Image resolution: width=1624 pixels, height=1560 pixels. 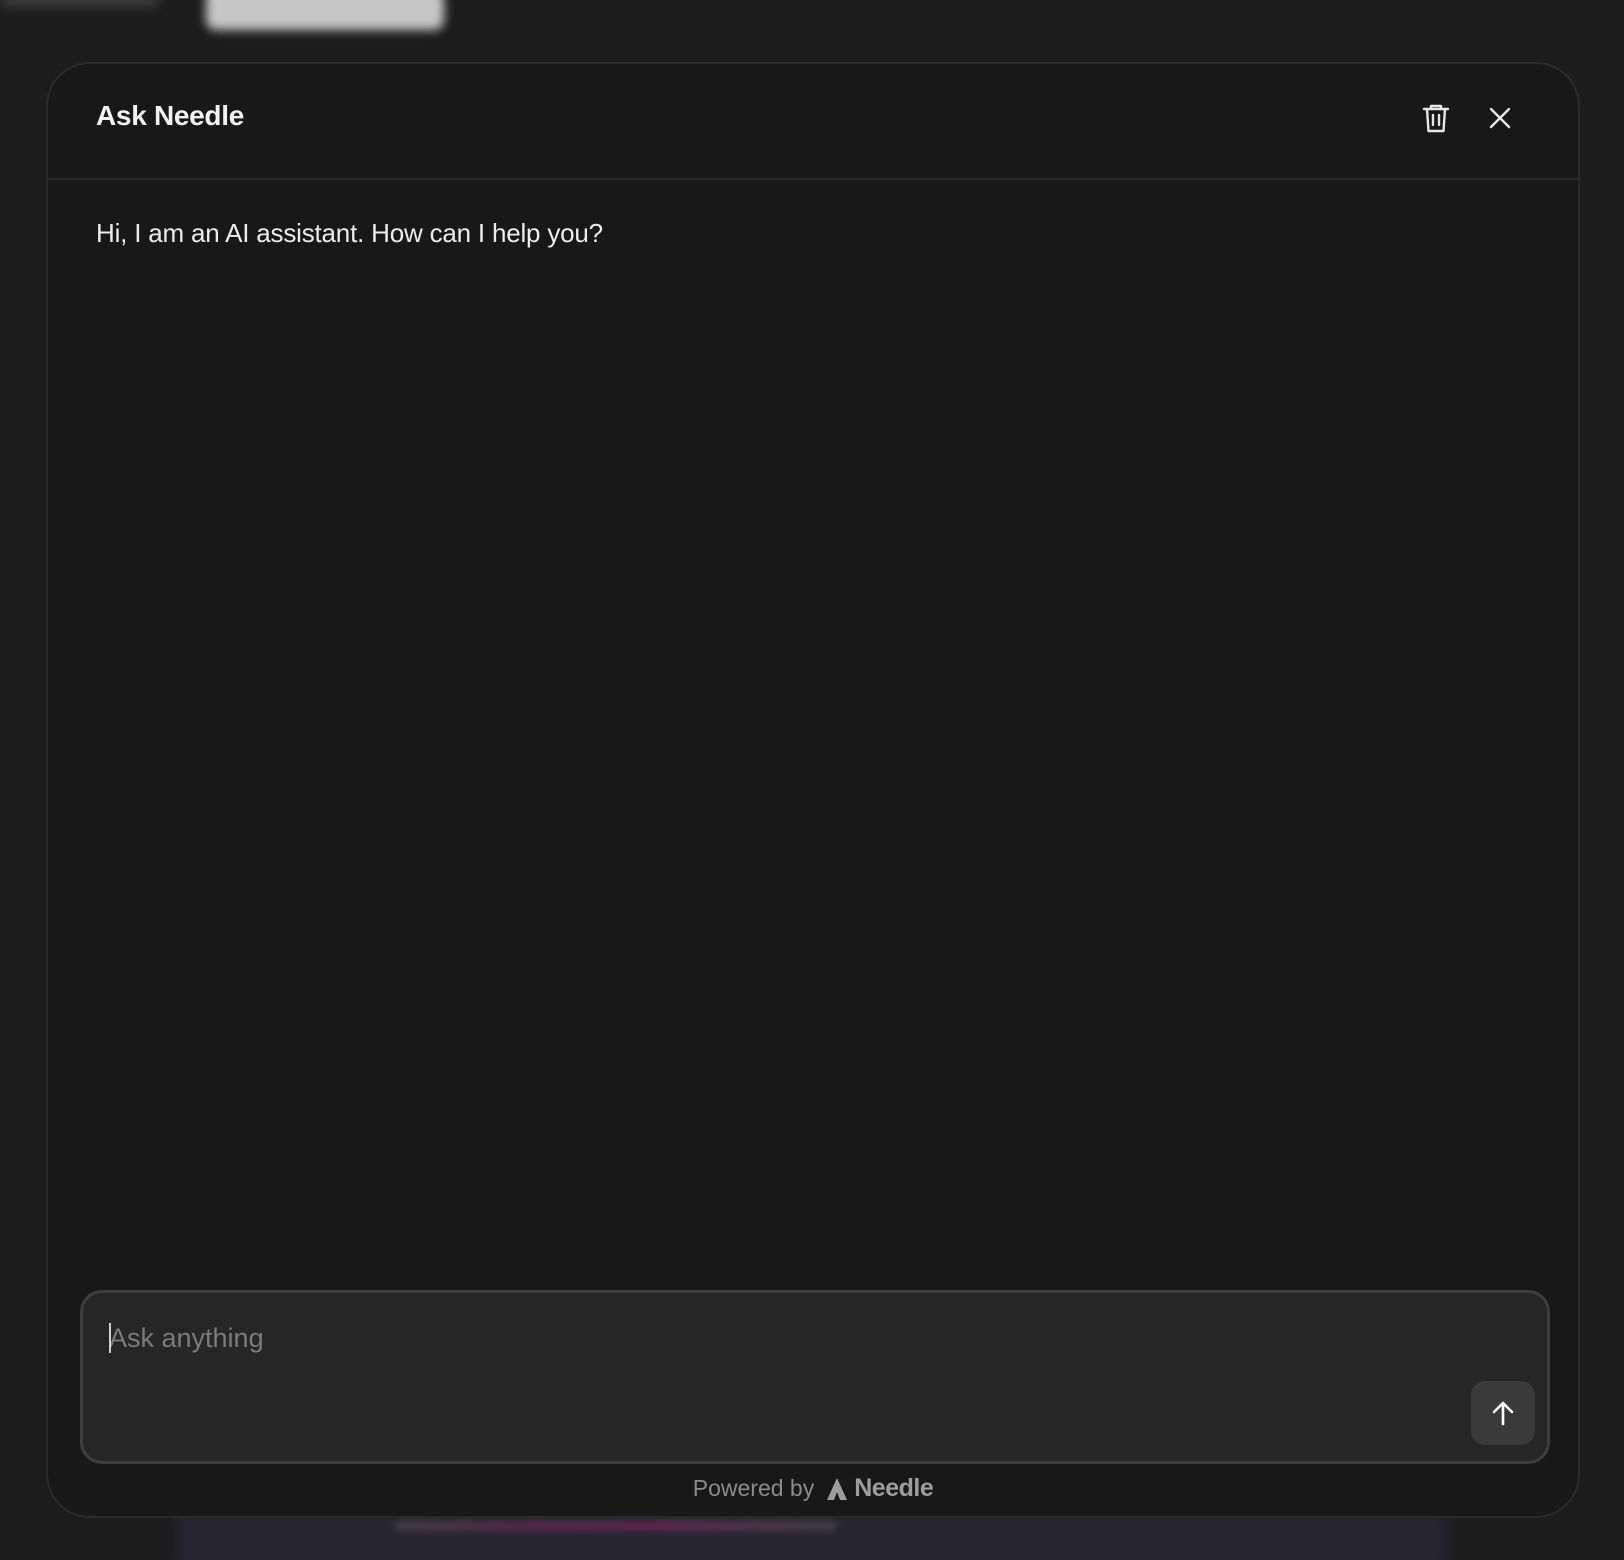 What do you see at coordinates (170, 115) in the screenshot?
I see `dialog-title: Ask Needle` at bounding box center [170, 115].